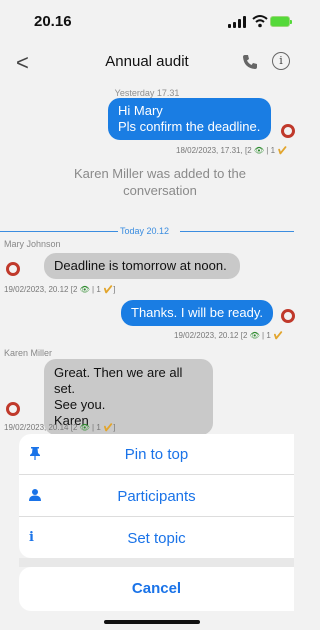 This screenshot has height=630, width=320. What do you see at coordinates (145, 231) in the screenshot?
I see `date-divider-label: Today 20.12` at bounding box center [145, 231].